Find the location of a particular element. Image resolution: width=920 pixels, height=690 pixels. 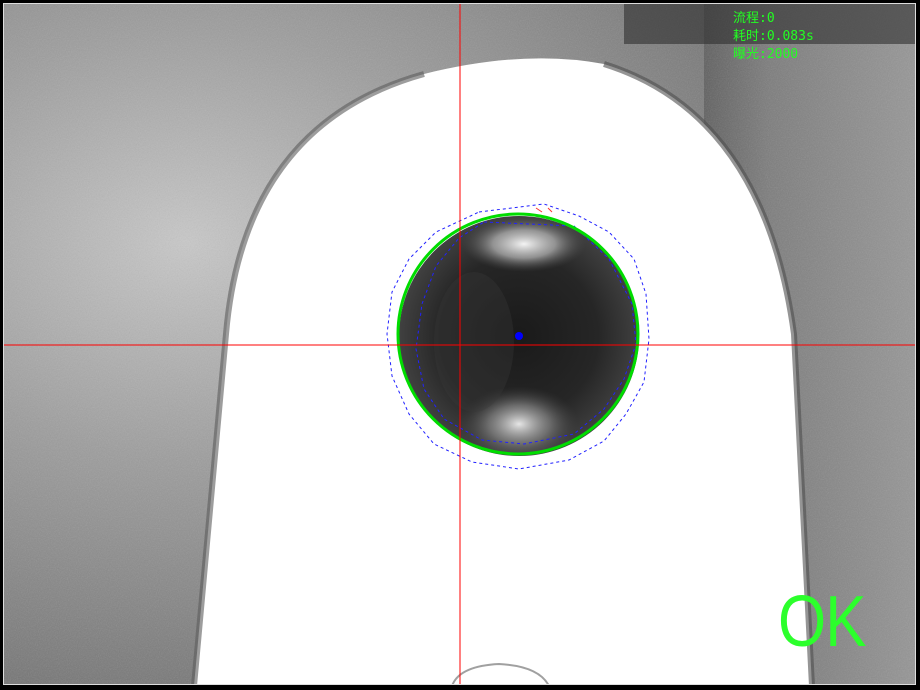

elapsed-time-label: 耗时:0.083s is located at coordinates (773, 36).